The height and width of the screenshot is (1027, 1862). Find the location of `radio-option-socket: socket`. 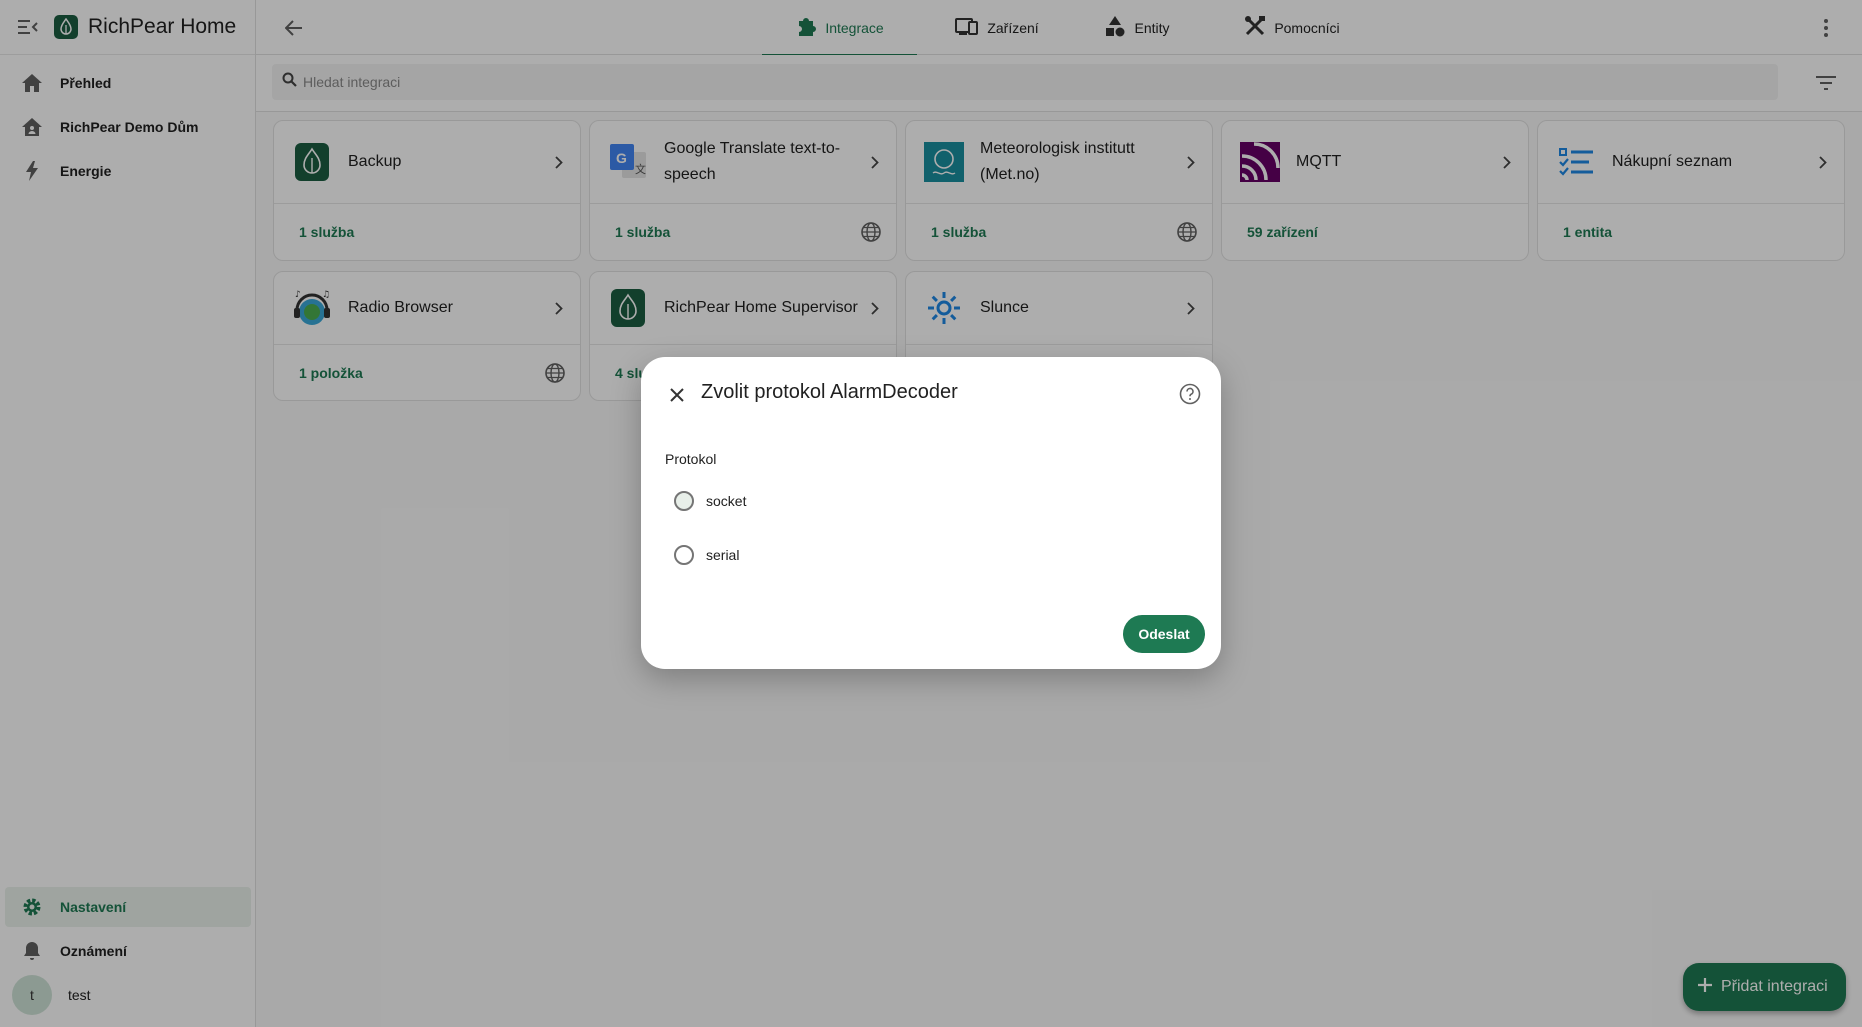

radio-option-socket: socket is located at coordinates (710, 501).